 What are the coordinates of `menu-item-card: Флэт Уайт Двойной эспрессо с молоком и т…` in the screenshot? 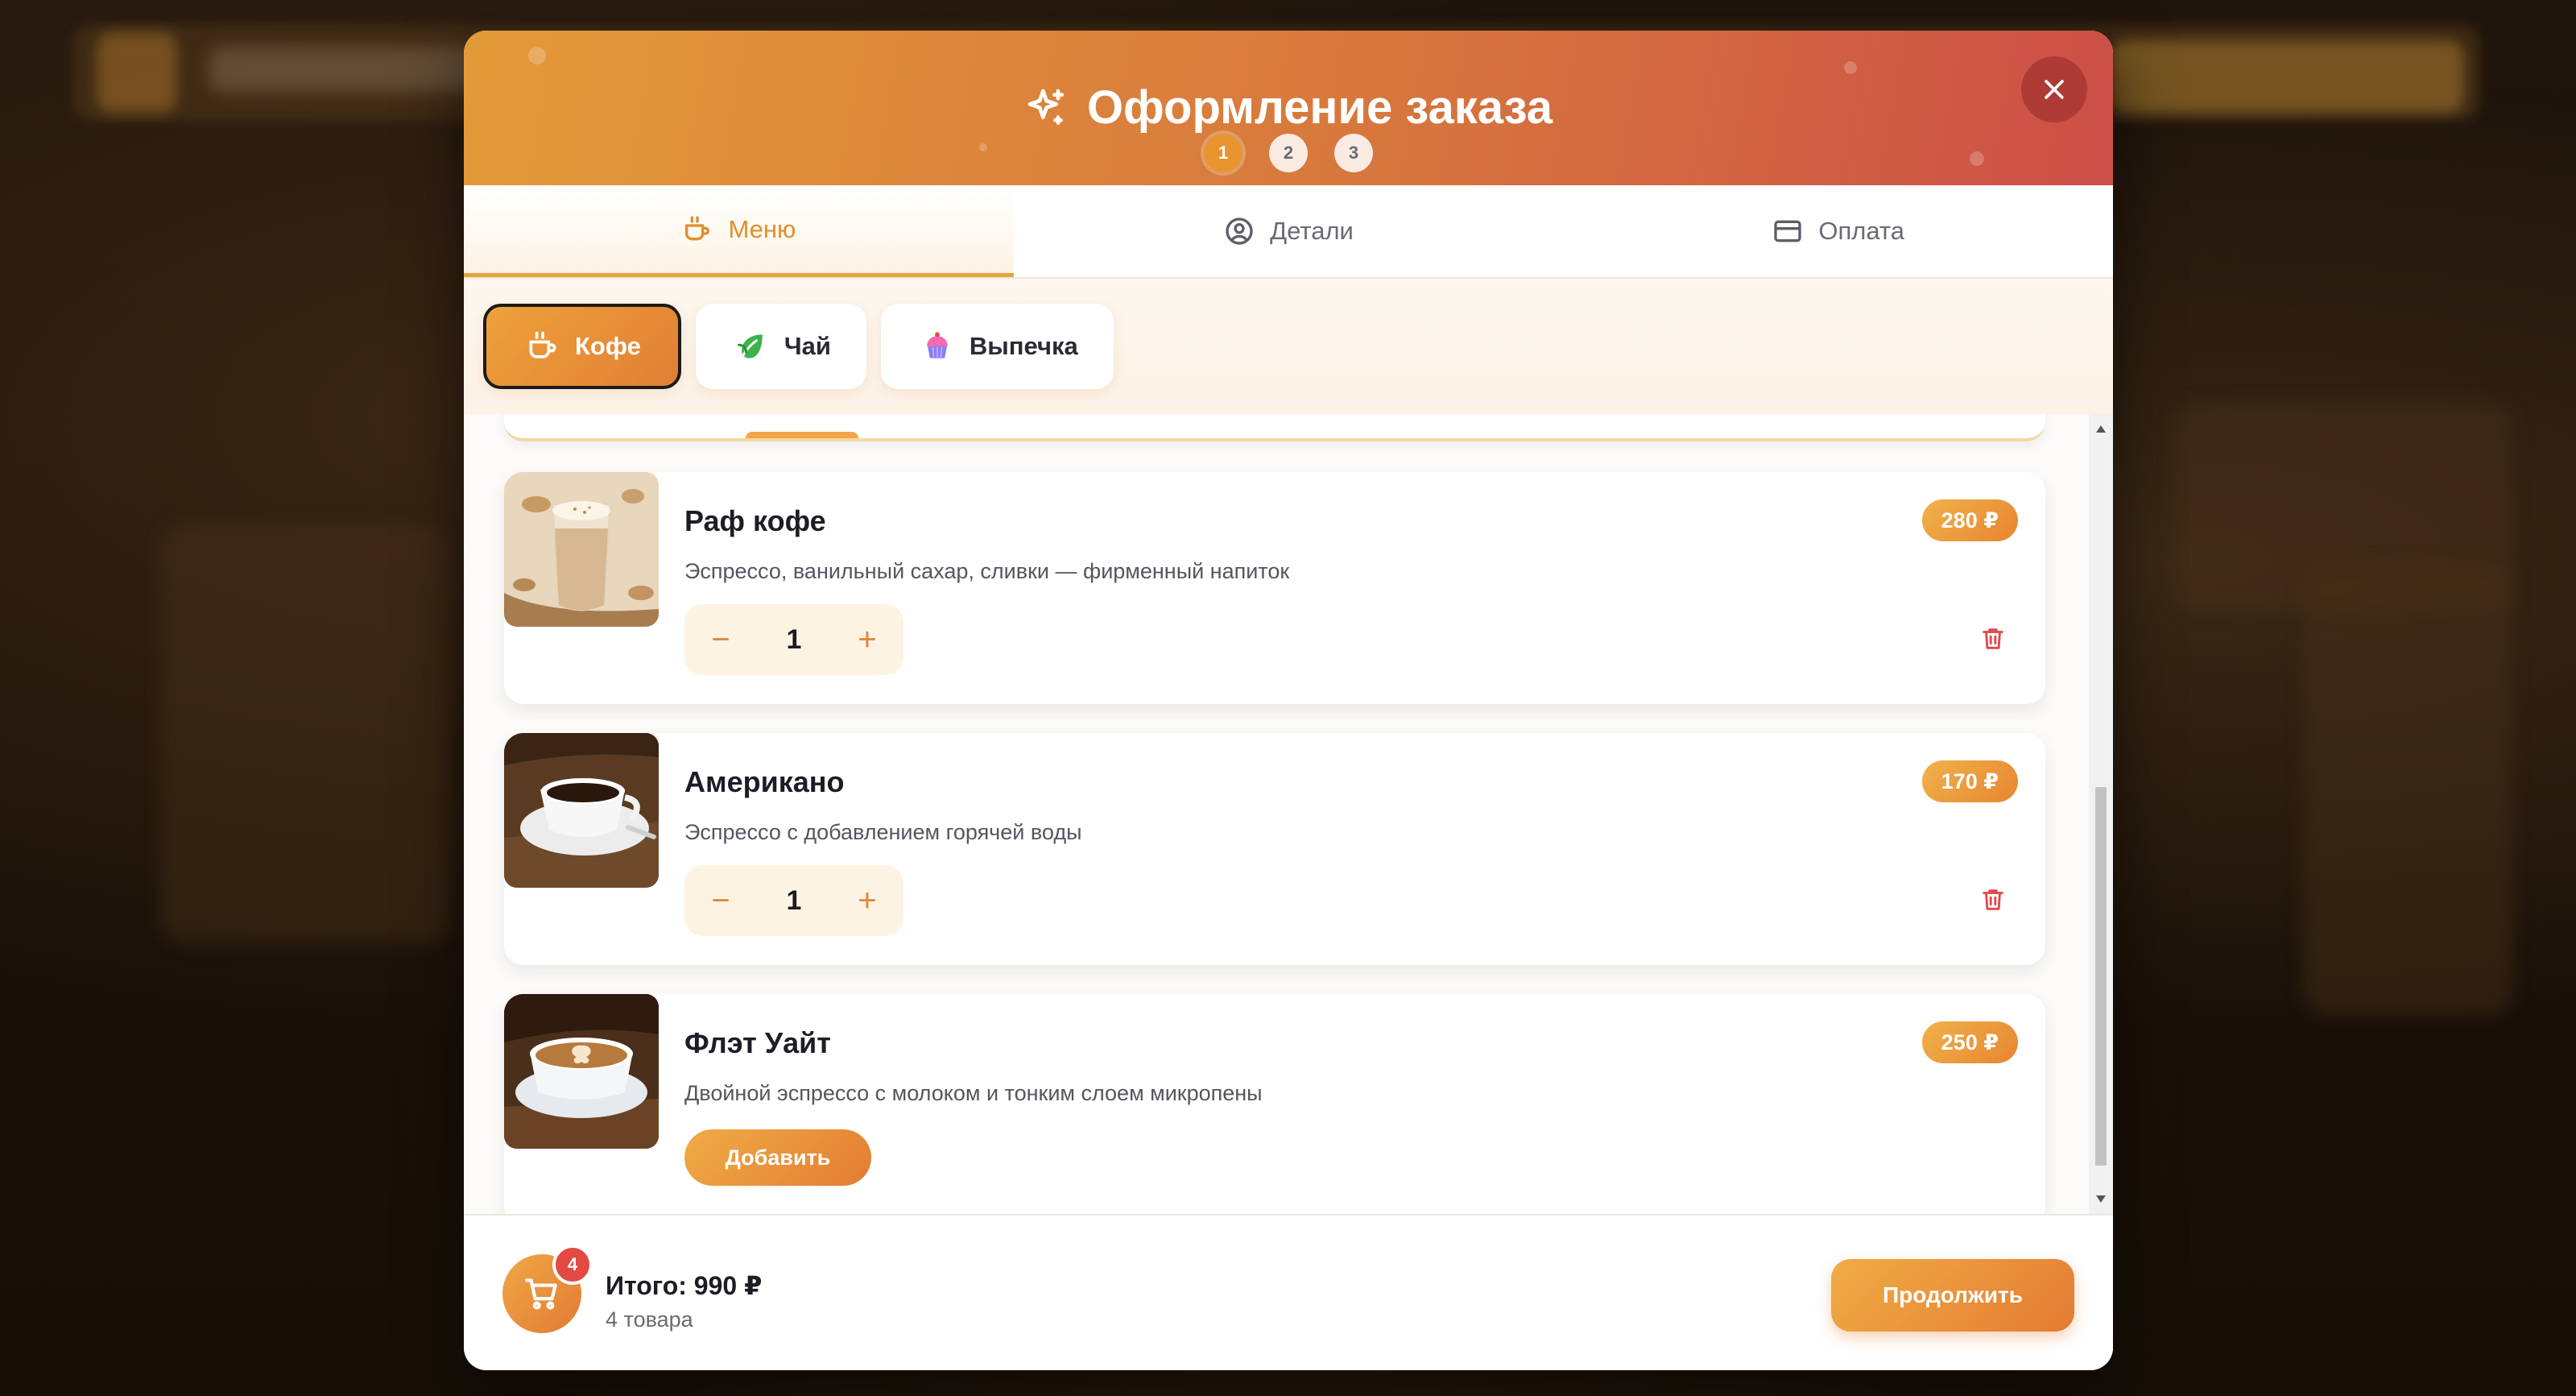 It's located at (1274, 1104).